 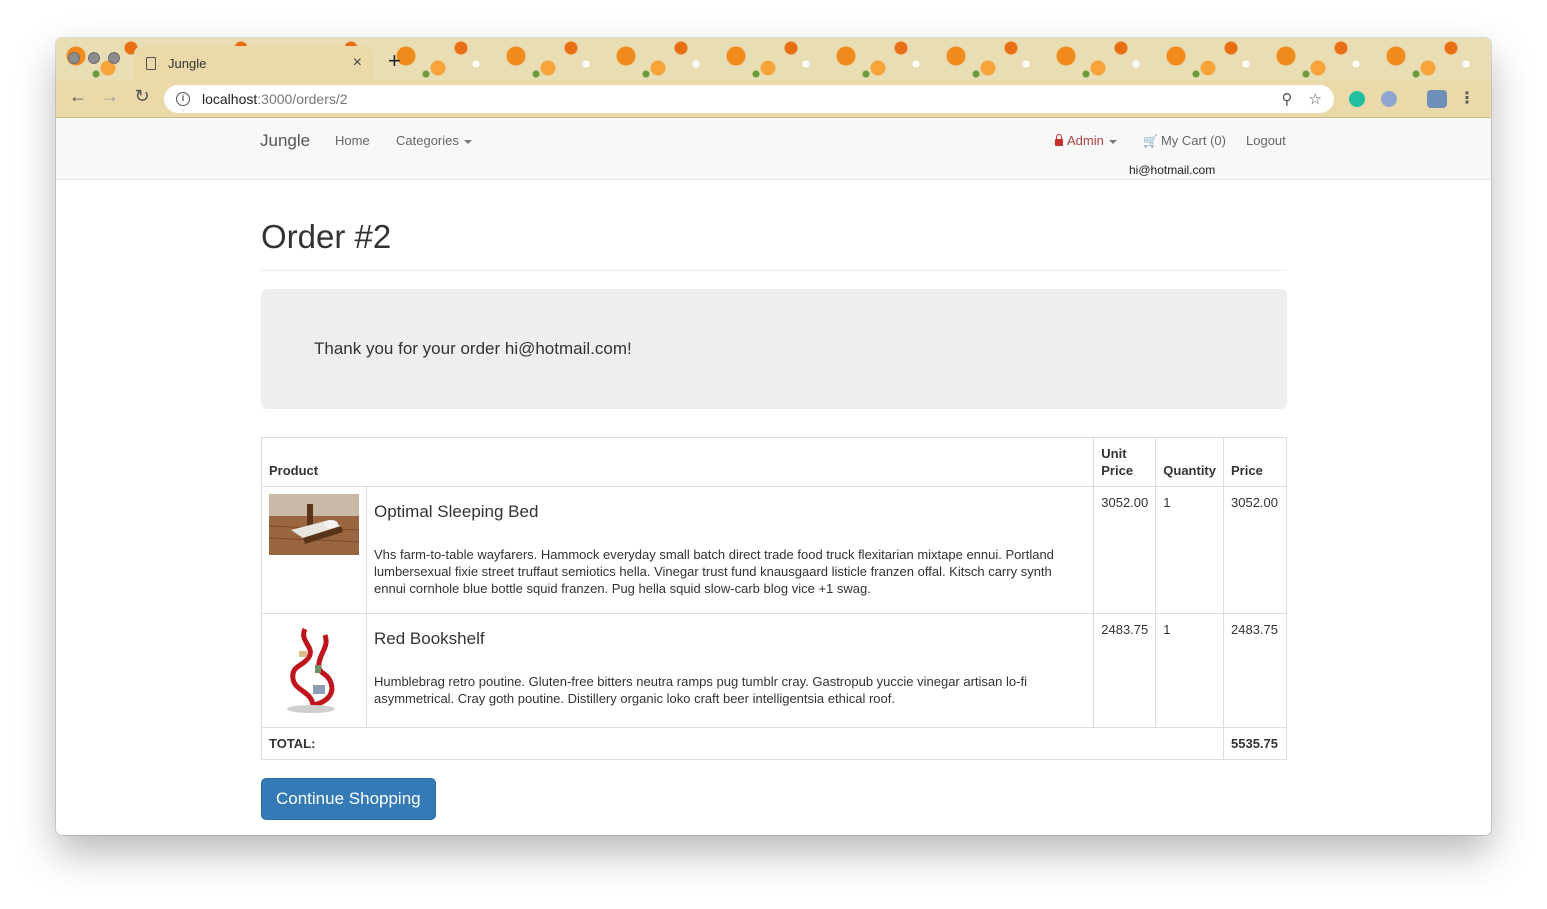 I want to click on nav-admin-dropdown: Admin, so click(x=1086, y=140).